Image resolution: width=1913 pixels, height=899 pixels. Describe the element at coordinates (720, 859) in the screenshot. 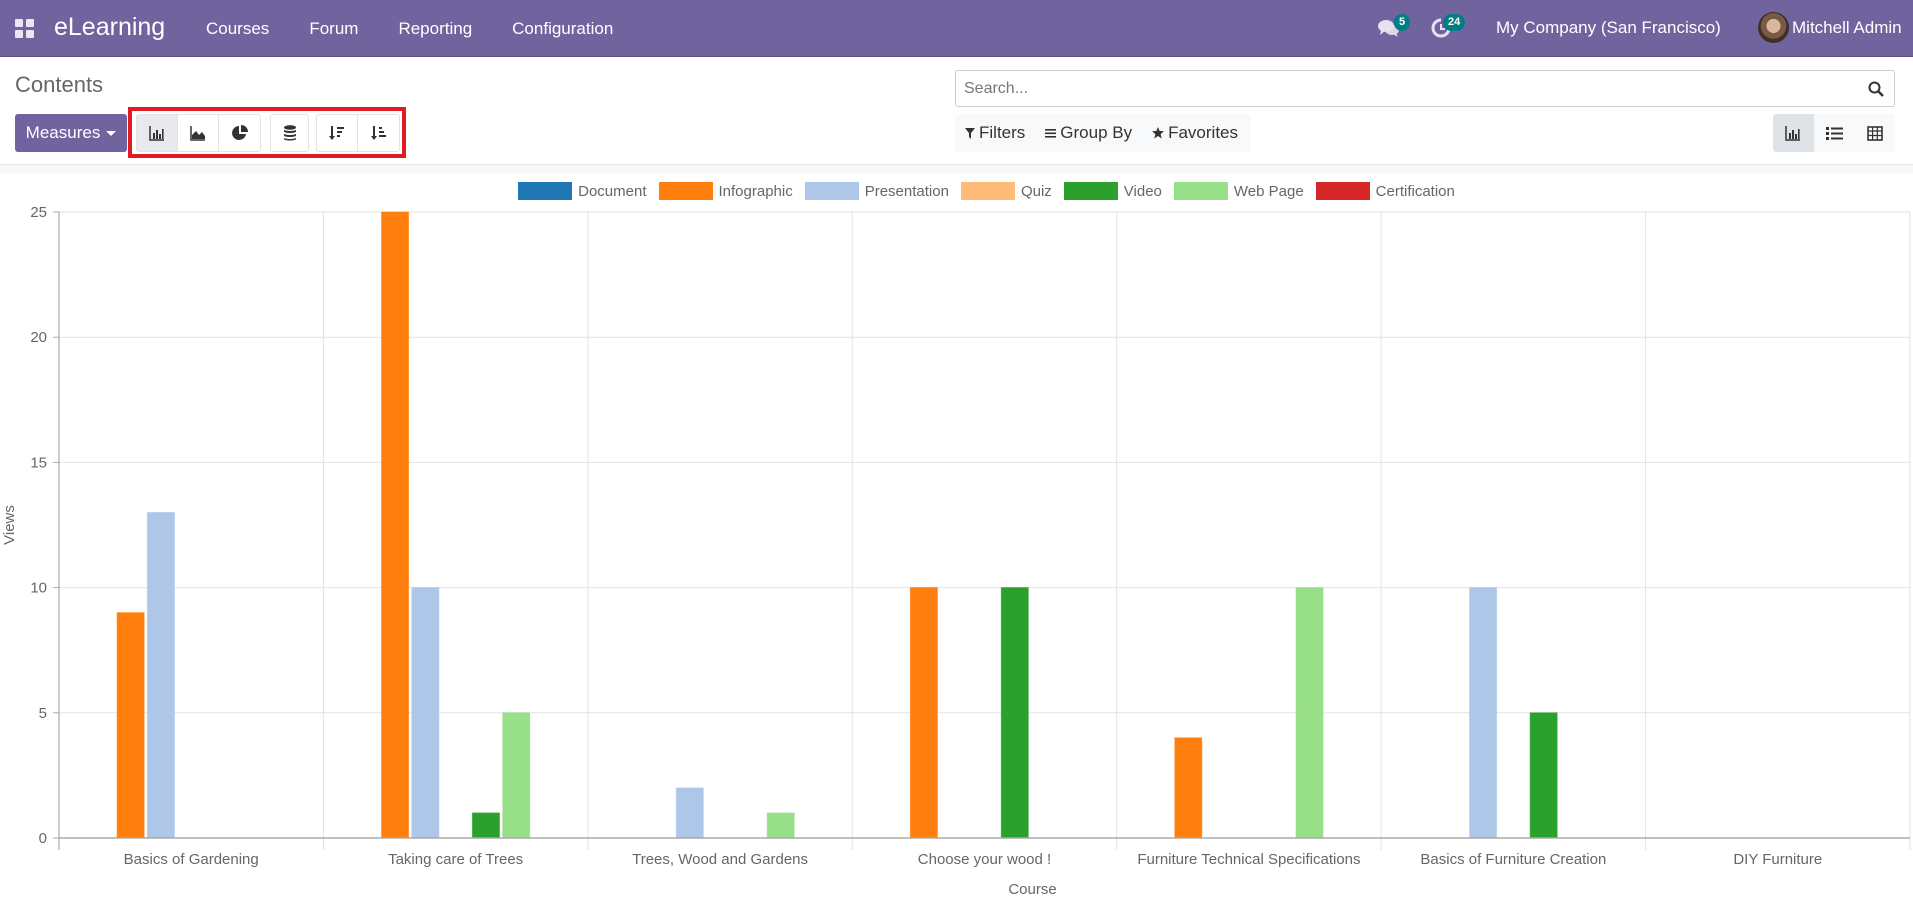

I see `x-tick-label: Trees, Wood and Gardens` at that location.